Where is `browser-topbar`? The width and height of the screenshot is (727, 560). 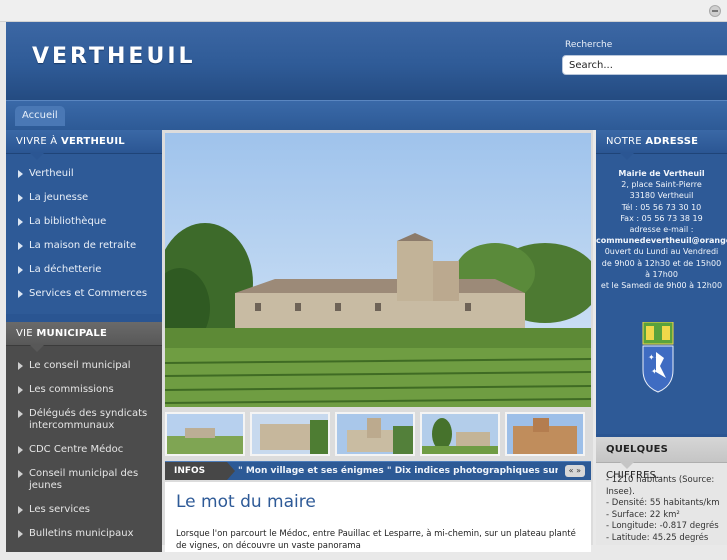
browser-topbar is located at coordinates (363, 11).